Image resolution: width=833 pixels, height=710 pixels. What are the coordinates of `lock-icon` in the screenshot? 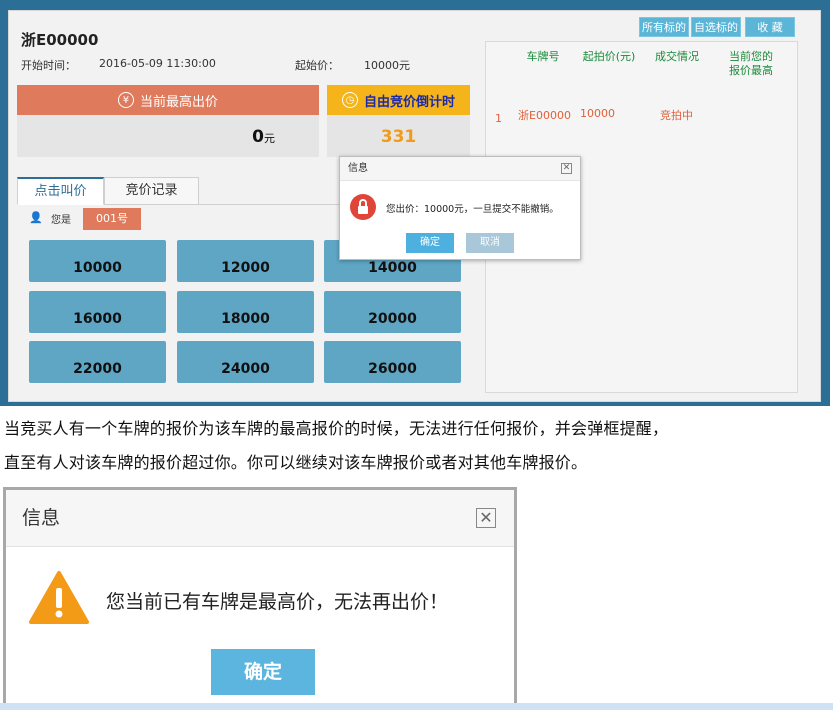 It's located at (363, 207).